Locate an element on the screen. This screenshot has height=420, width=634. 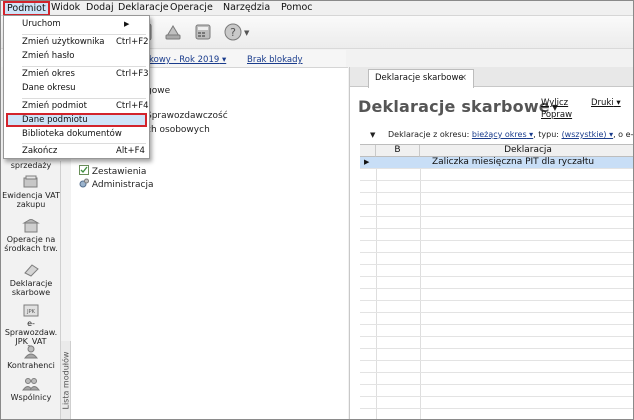
module-partners: Wspólnicy is located at coordinates (31, 389).